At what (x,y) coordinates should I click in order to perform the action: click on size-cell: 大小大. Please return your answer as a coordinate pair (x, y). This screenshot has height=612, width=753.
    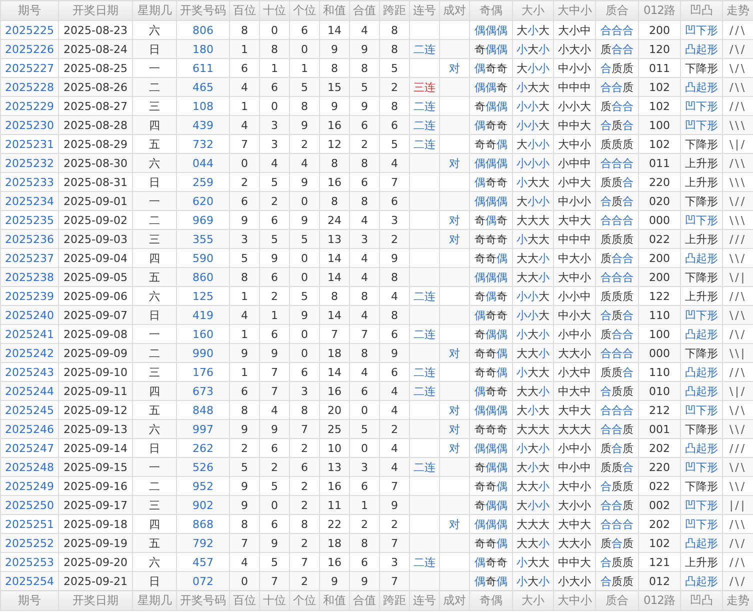
    Looking at the image, I should click on (533, 30).